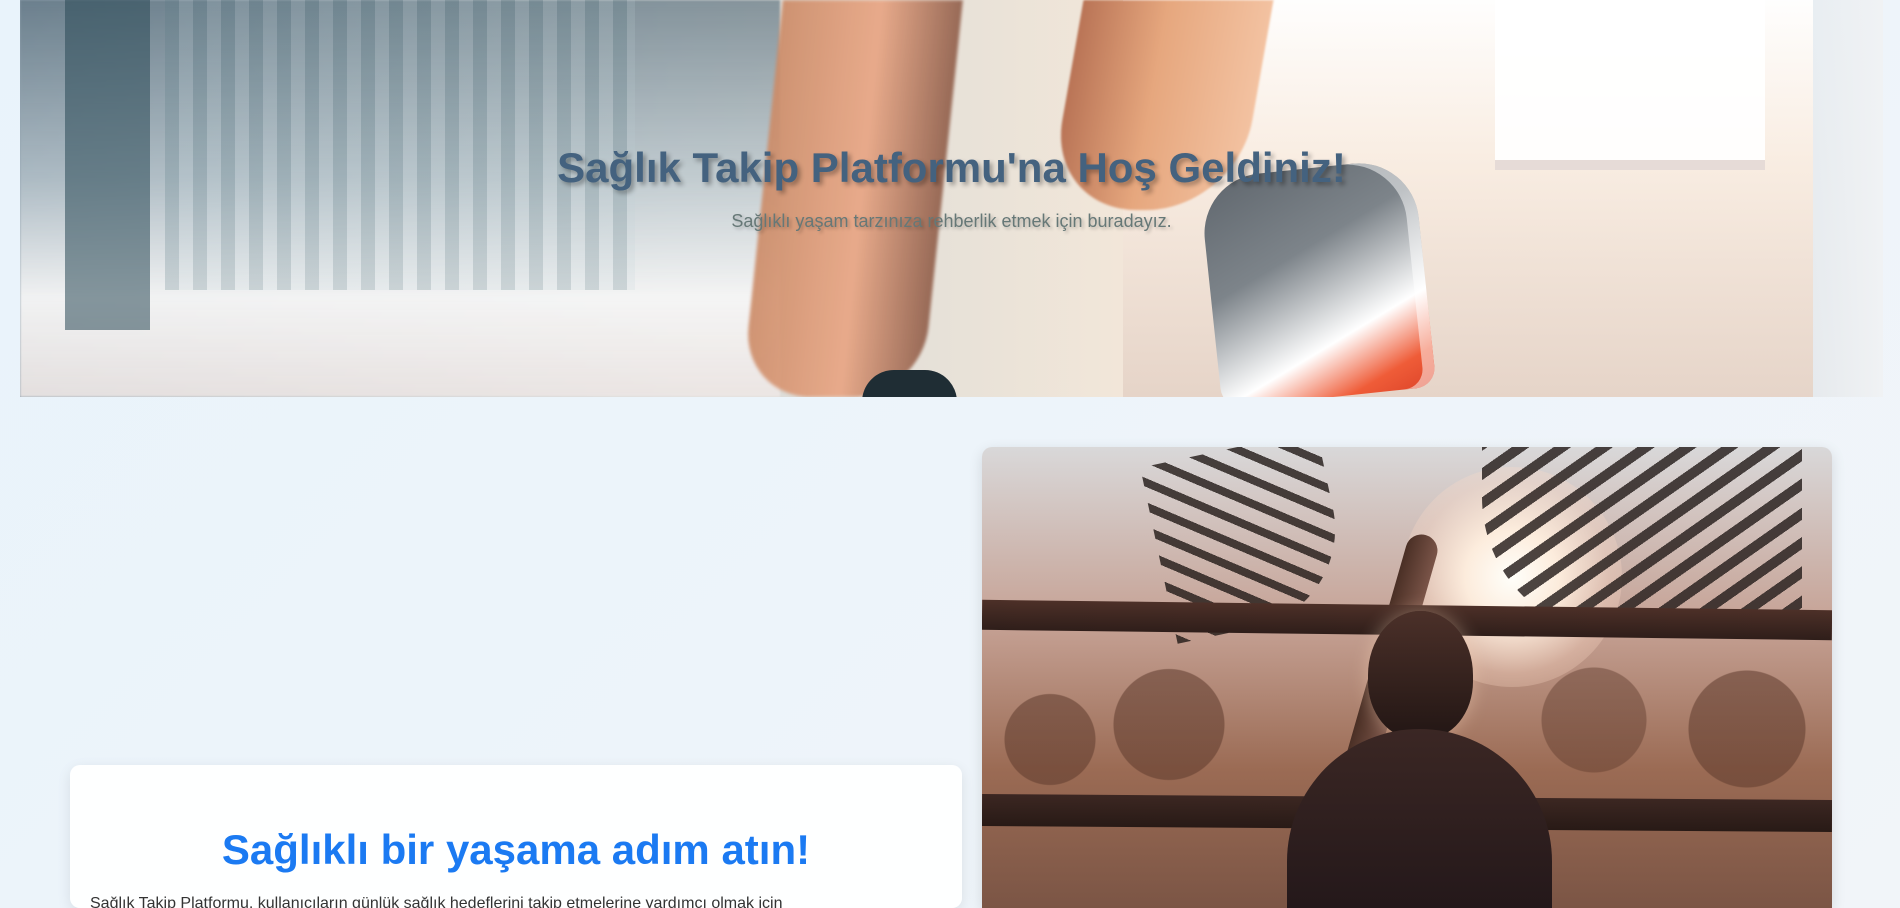 The width and height of the screenshot is (1900, 908). I want to click on hero-title: Sağlık Takip Platformu'na Hoş Geldiniz!, so click(951, 167).